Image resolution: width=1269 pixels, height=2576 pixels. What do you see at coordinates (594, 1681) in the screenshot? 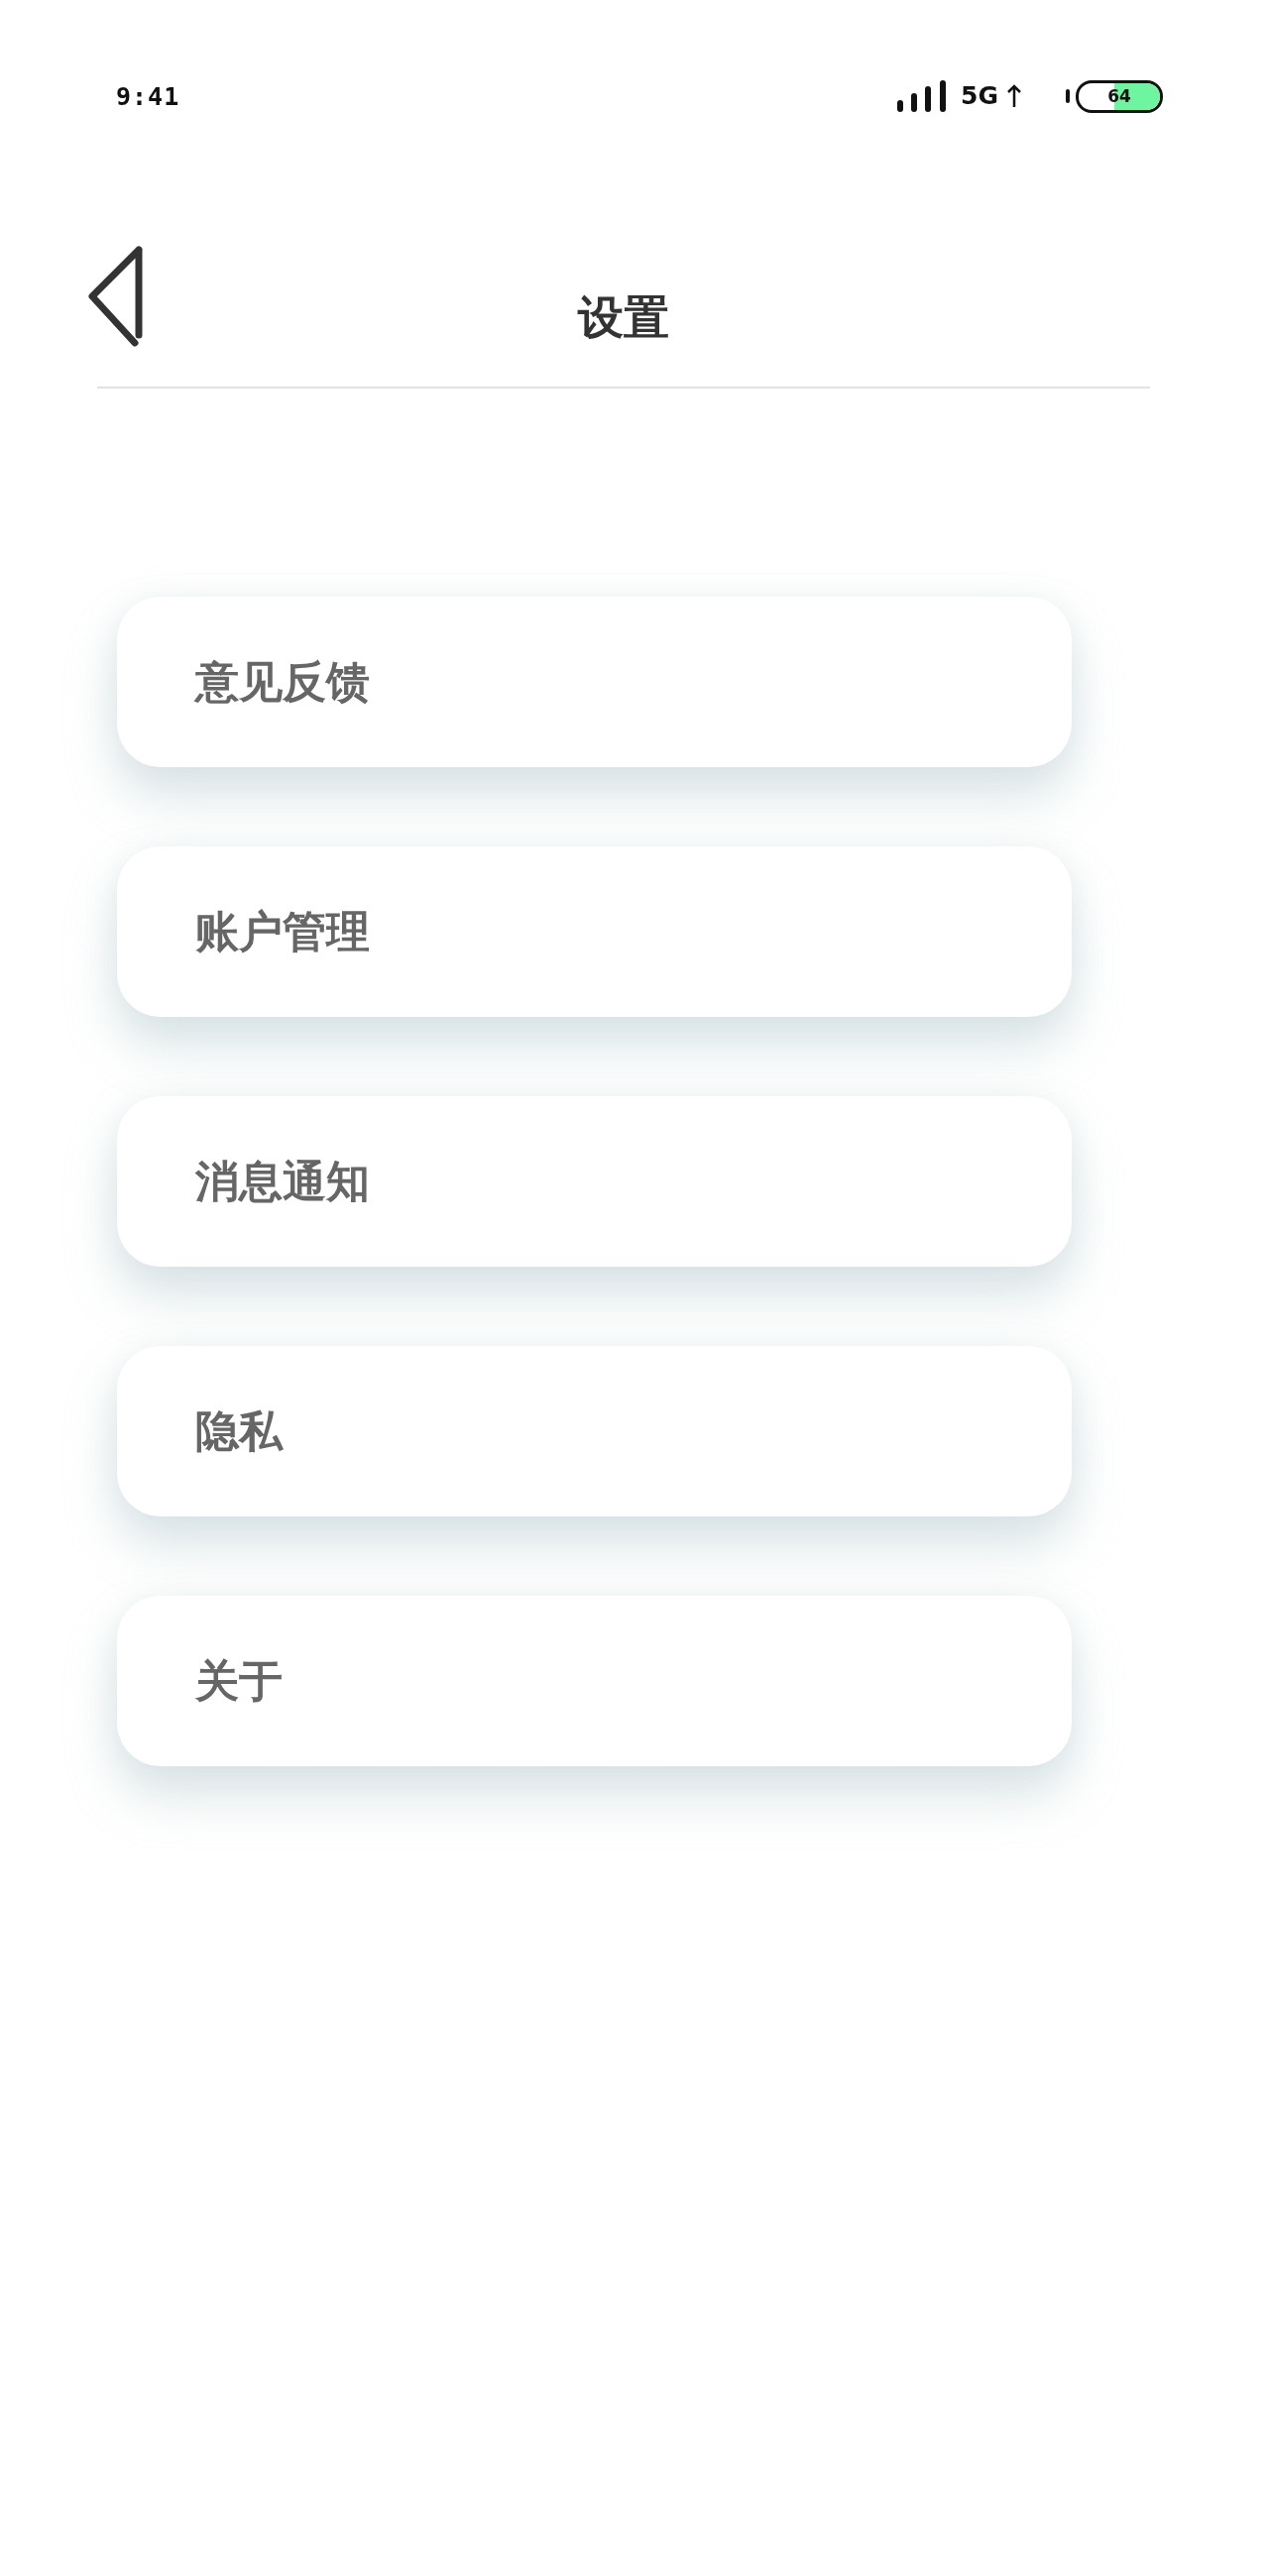
I see `settings-menu-item: 关于` at bounding box center [594, 1681].